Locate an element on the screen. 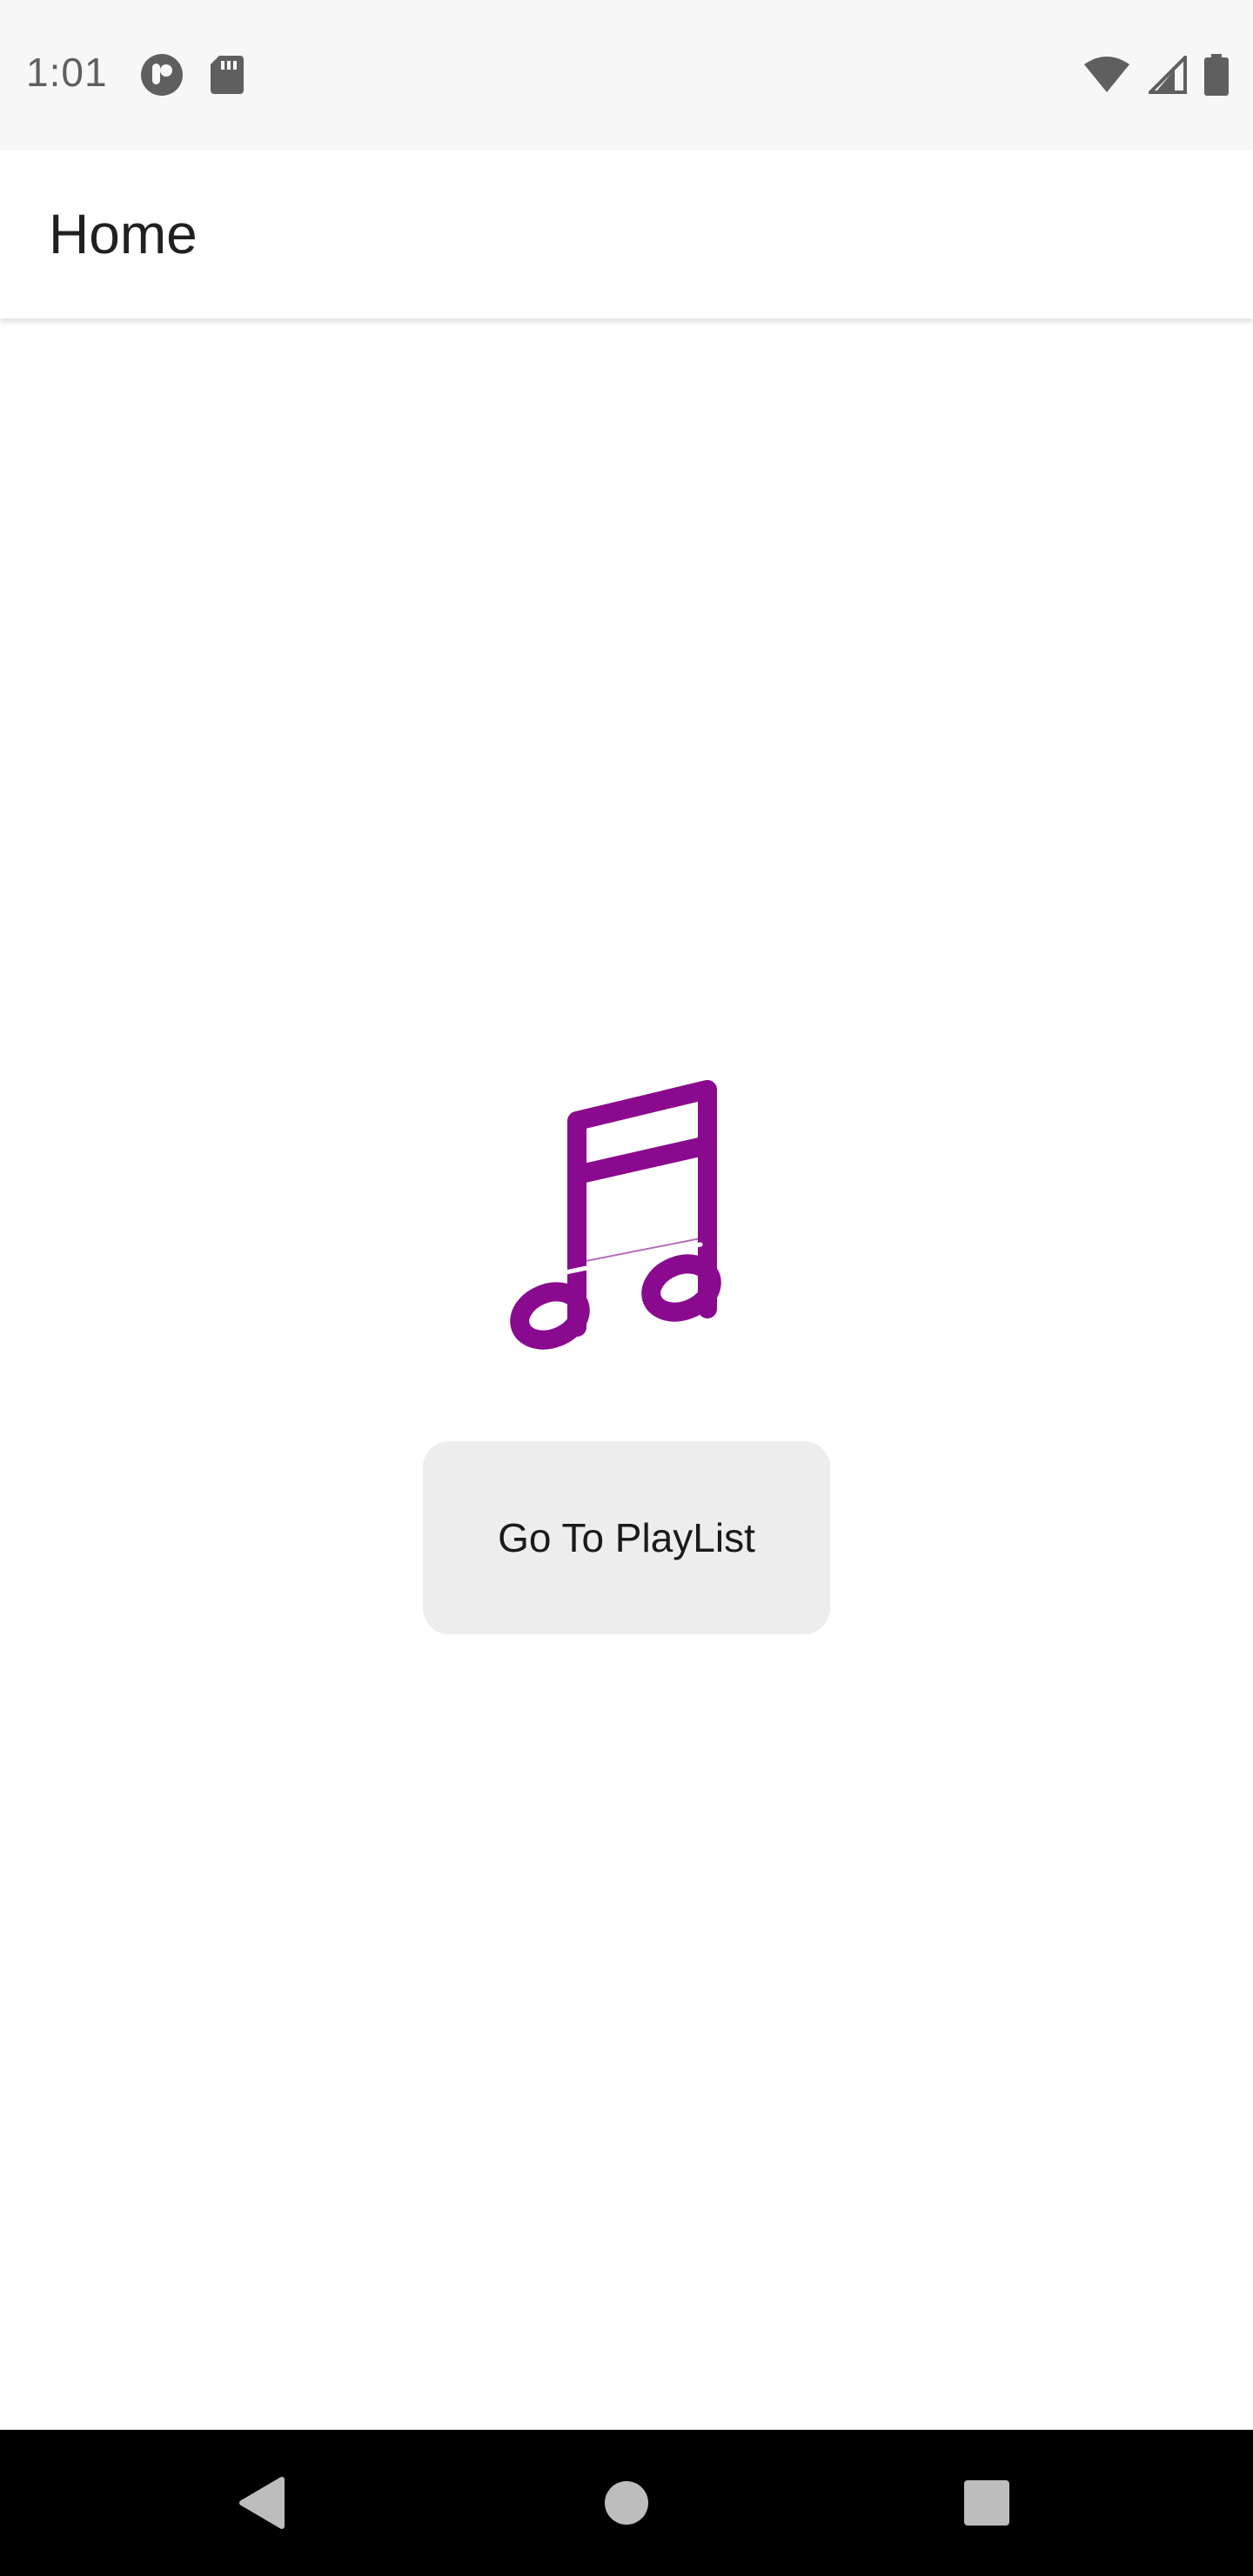 This screenshot has width=1253, height=2576. recents-icon is located at coordinates (986, 2502).